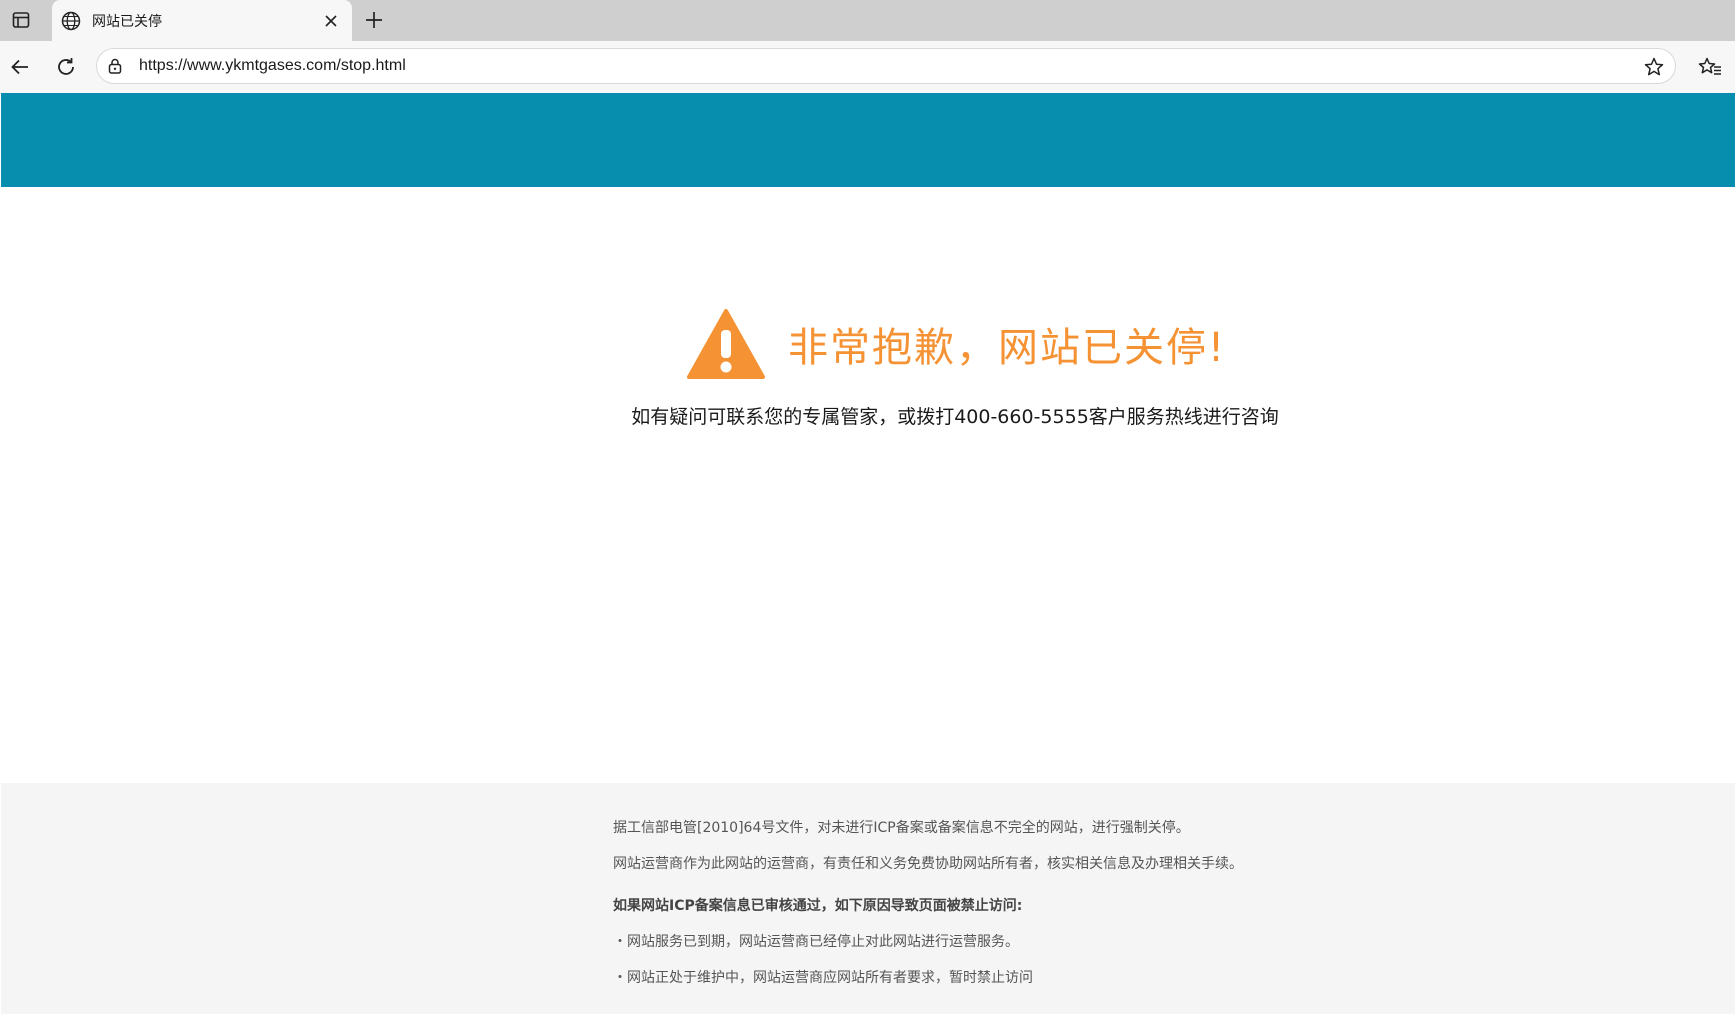 The image size is (1735, 1014). Describe the element at coordinates (1710, 67) in the screenshot. I see `favorites-icon` at that location.